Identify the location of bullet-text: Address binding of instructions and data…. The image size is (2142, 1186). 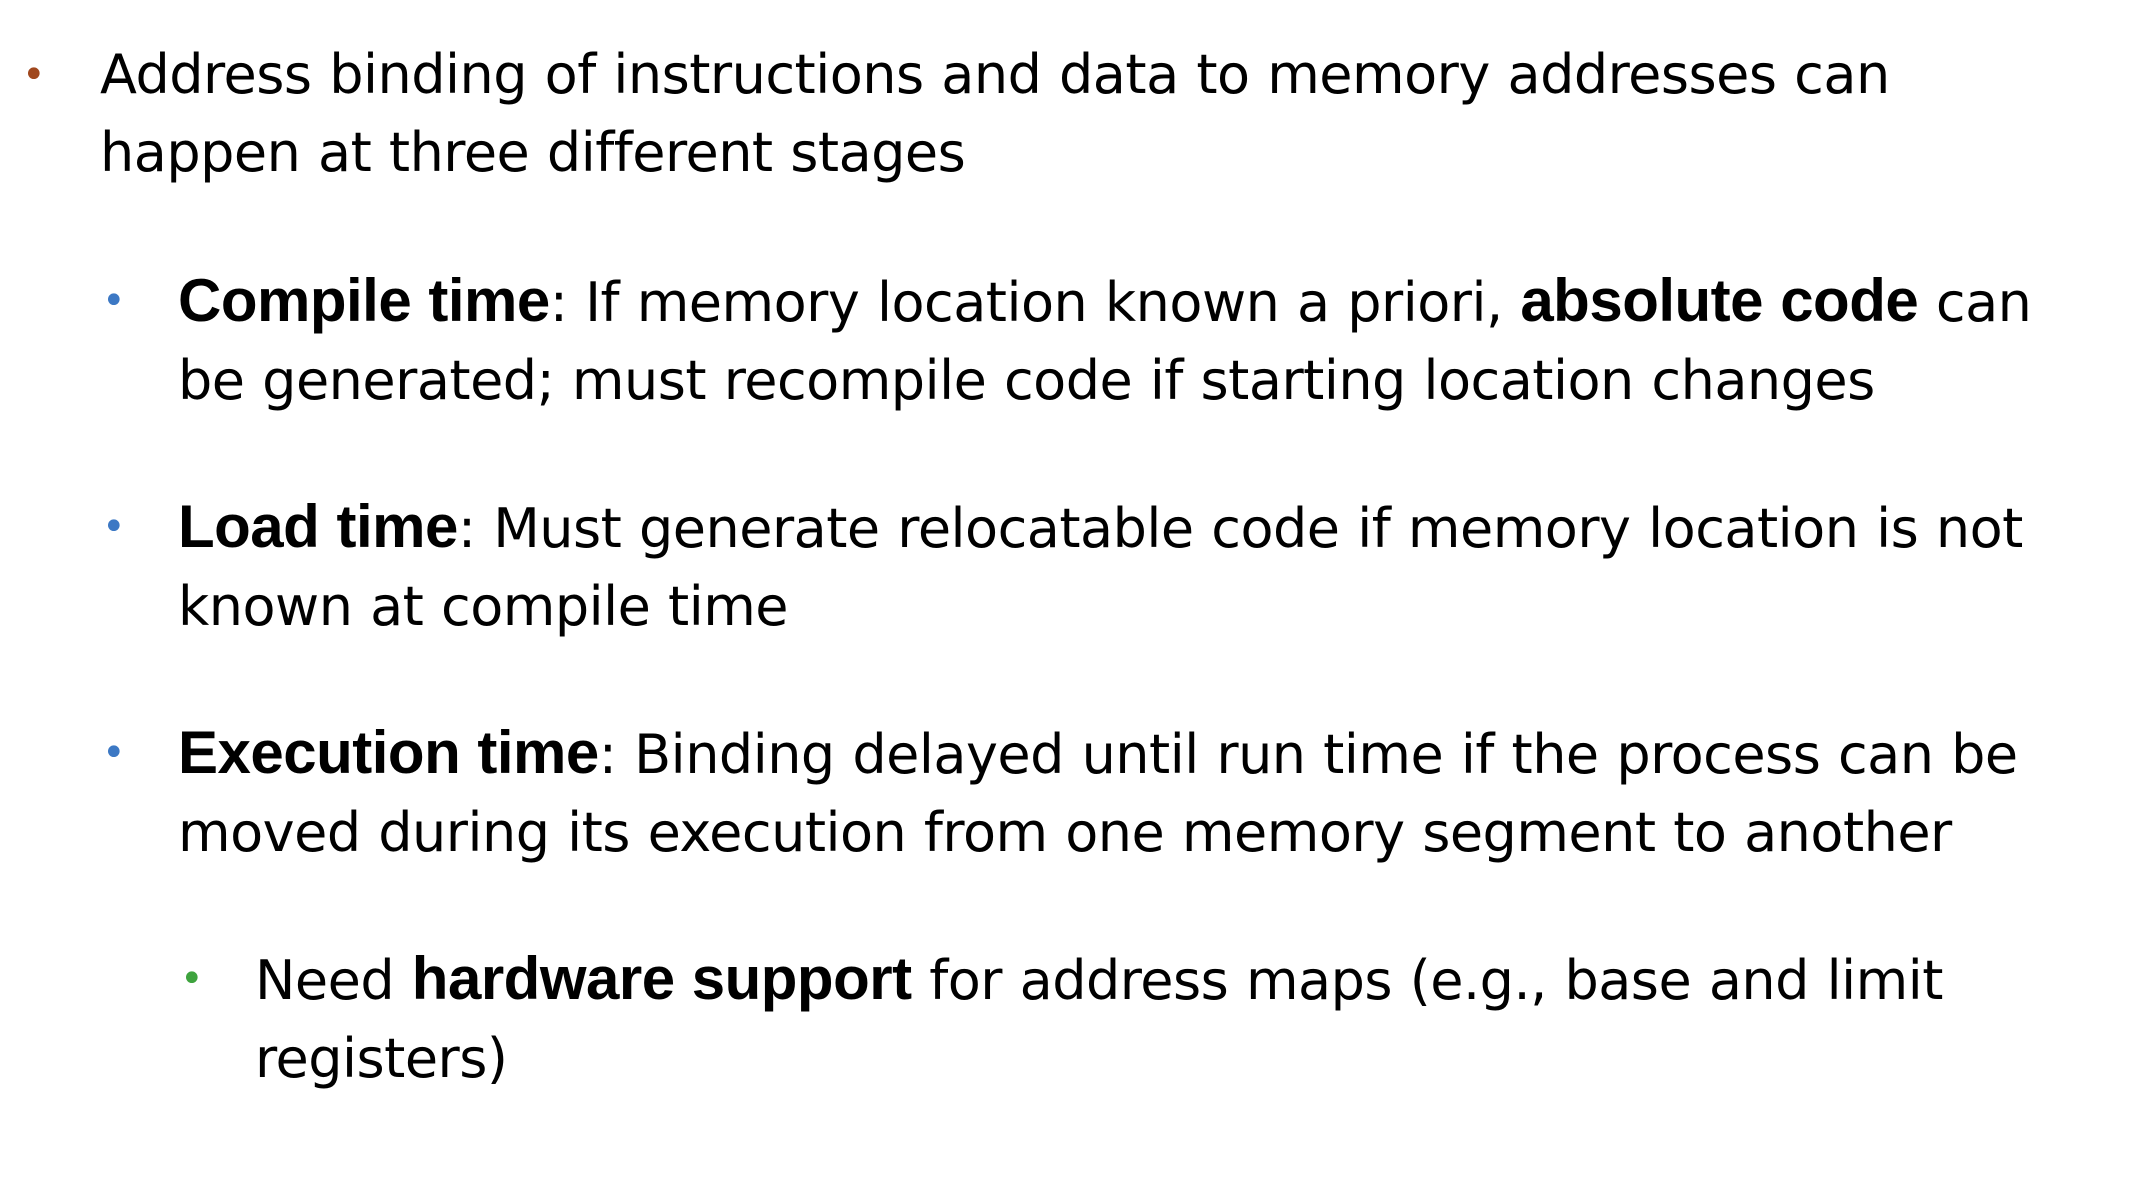
(995, 113).